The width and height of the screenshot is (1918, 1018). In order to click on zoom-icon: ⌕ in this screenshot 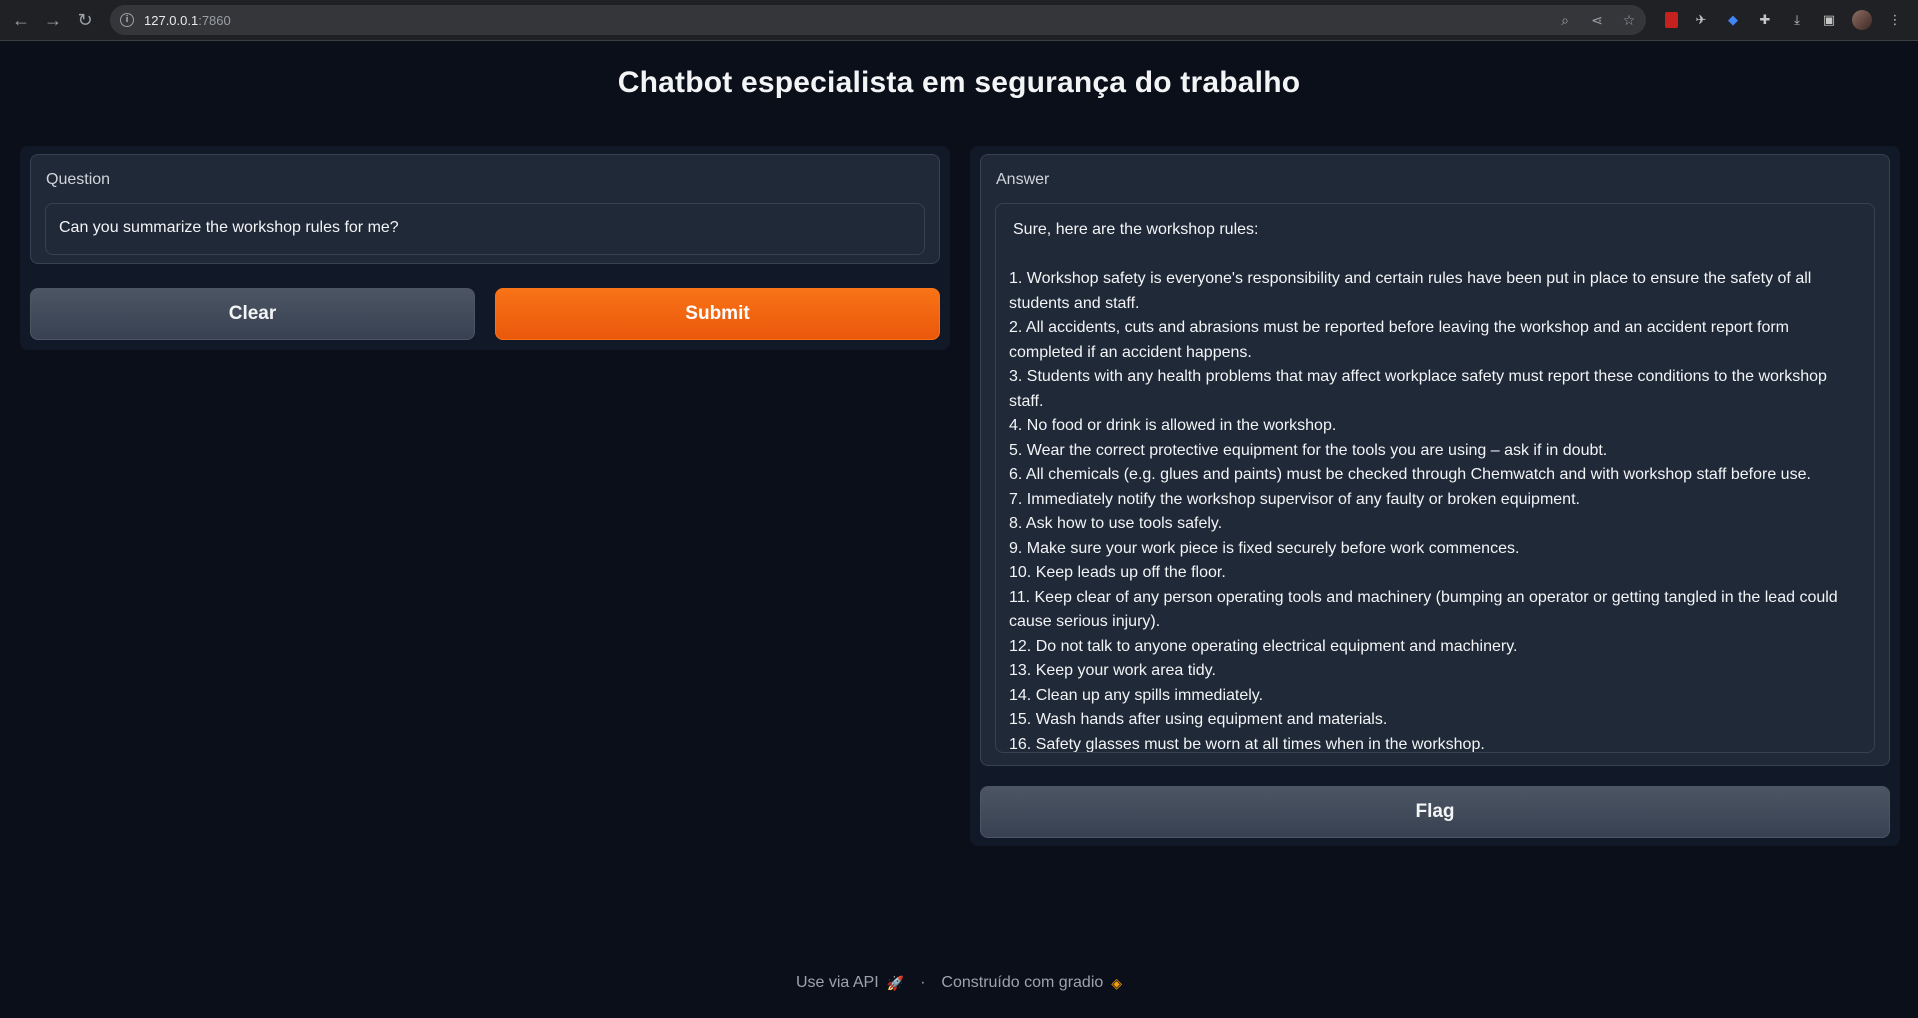, I will do `click(1565, 20)`.